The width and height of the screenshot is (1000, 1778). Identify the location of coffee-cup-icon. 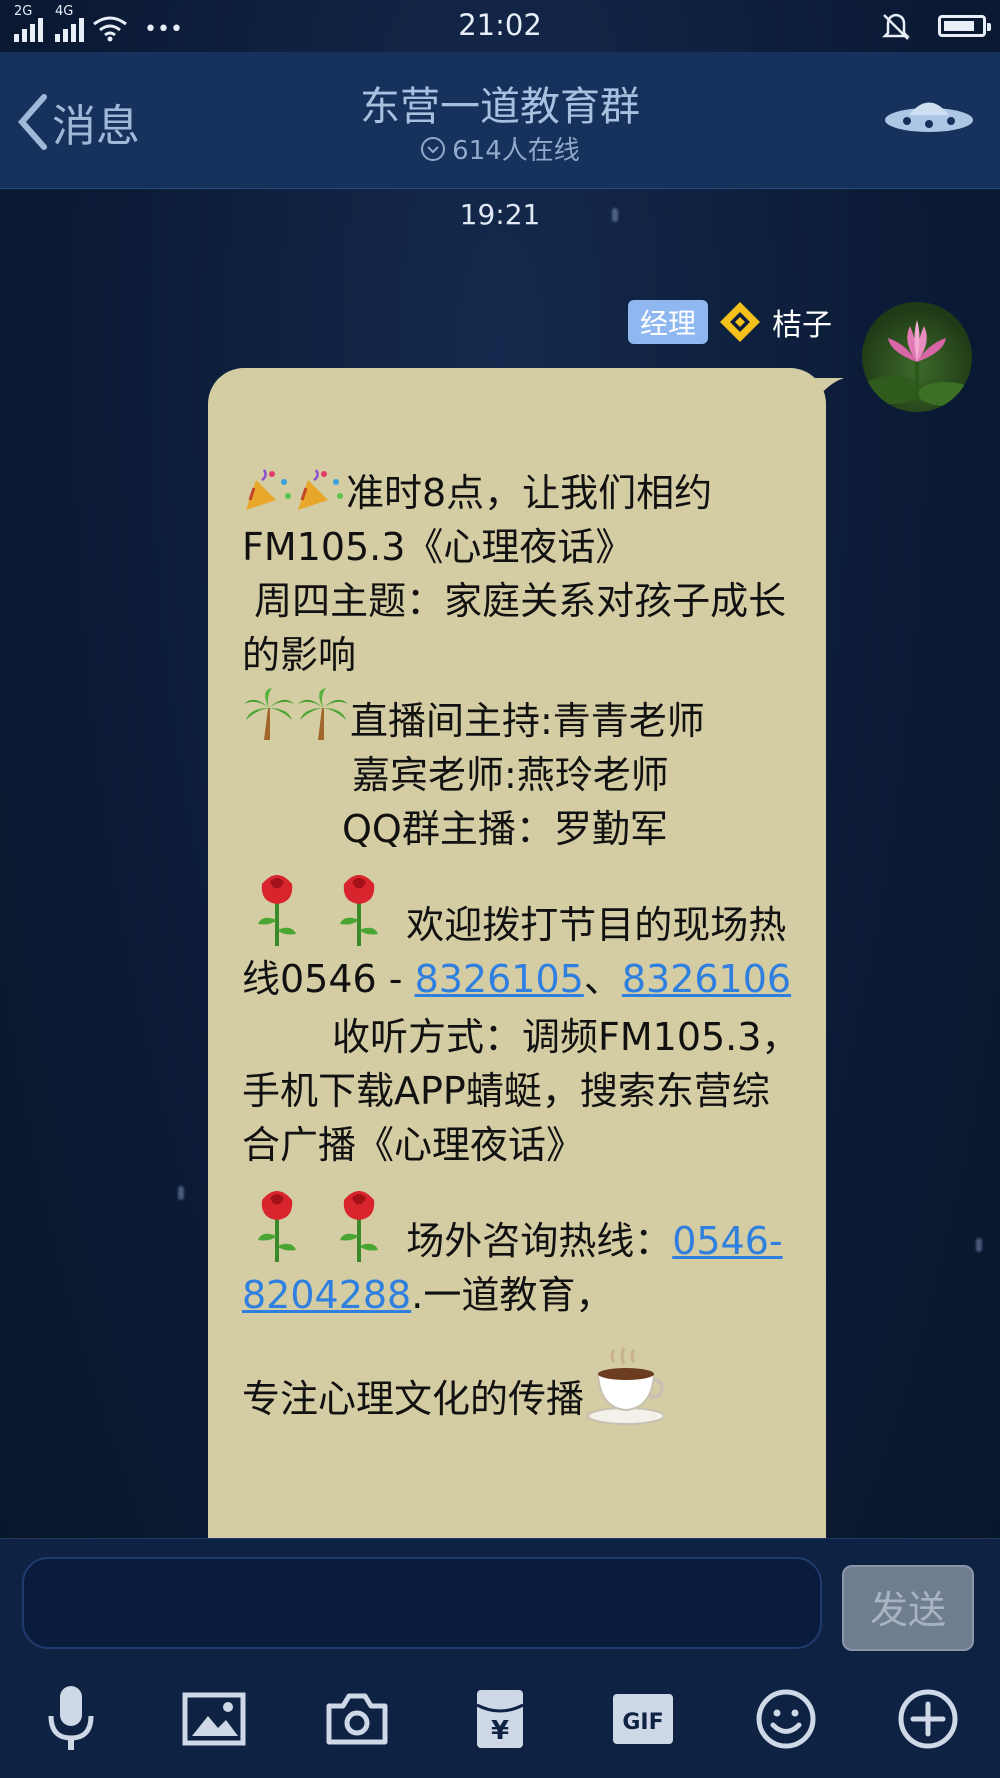
(626, 1386).